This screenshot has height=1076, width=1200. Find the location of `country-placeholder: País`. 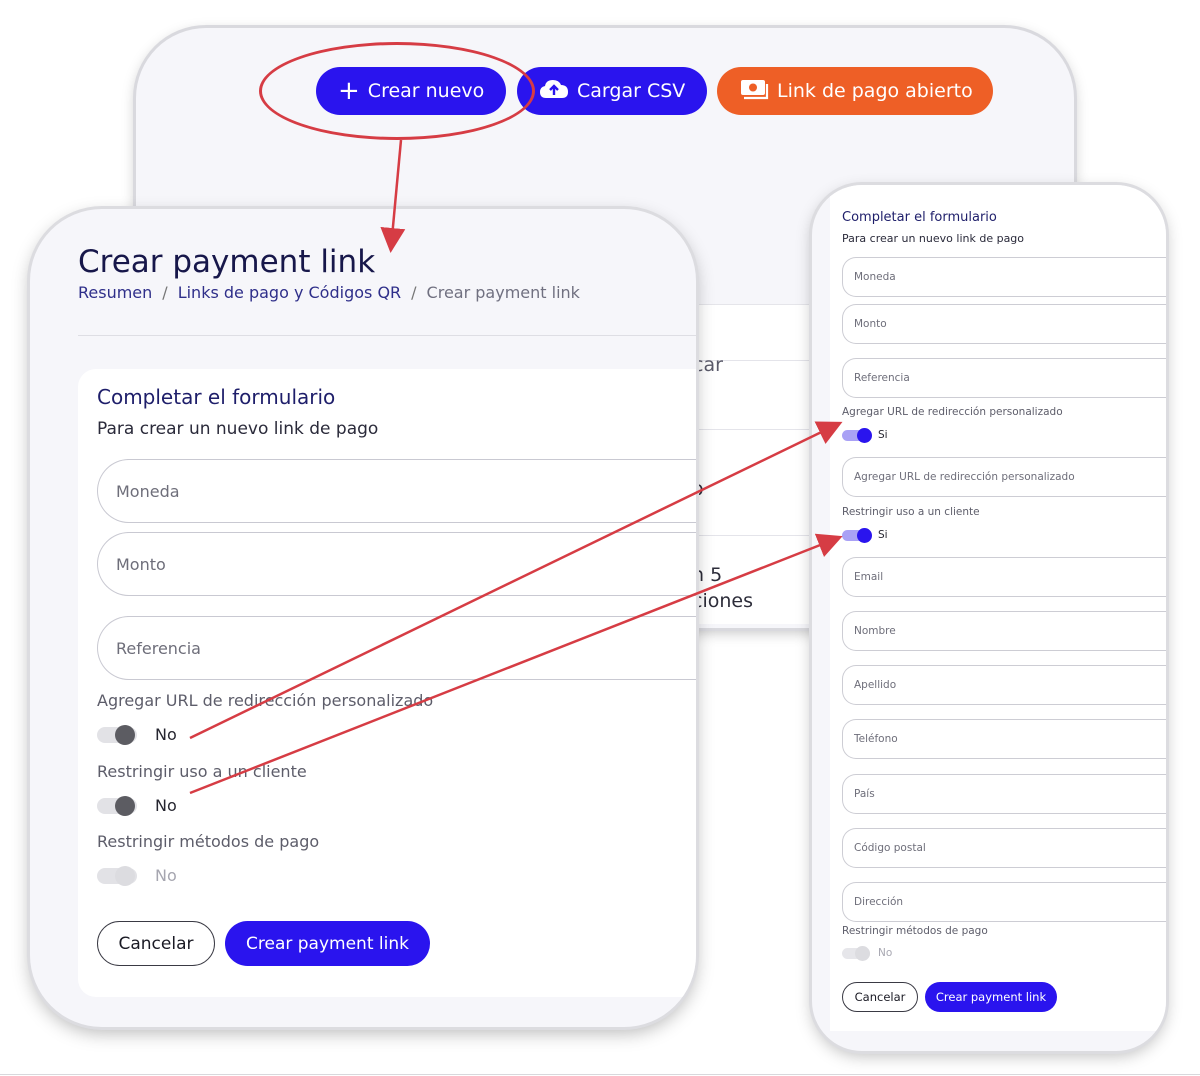

country-placeholder: País is located at coordinates (864, 794).